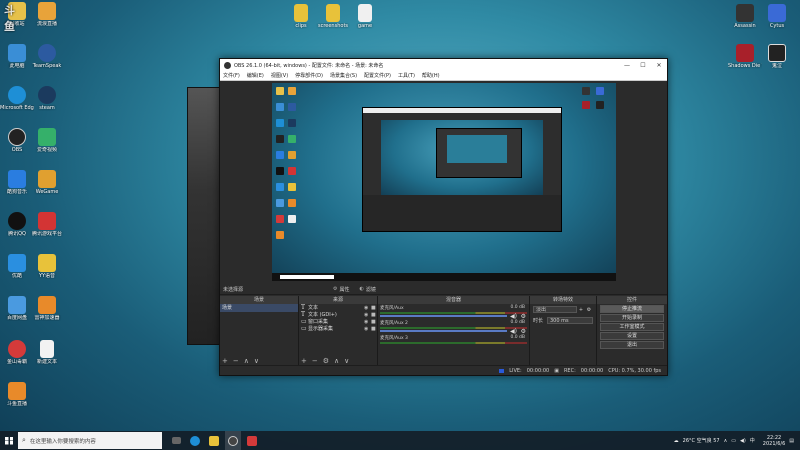  What do you see at coordinates (453, 327) in the screenshot?
I see `mixer-track: 麦克风/Aux 2 0.0 dB ◀) ⚙` at bounding box center [453, 327].